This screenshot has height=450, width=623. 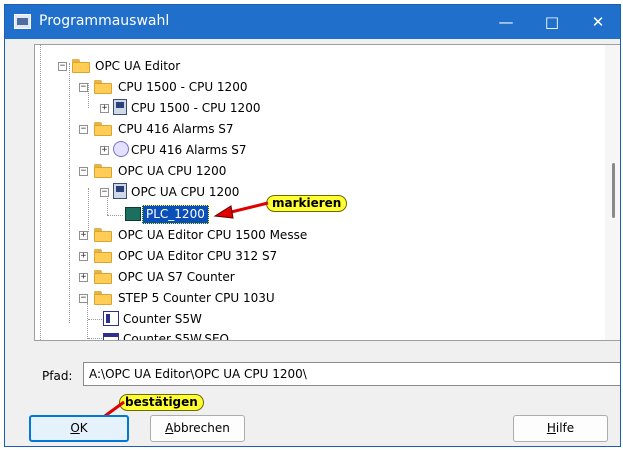 I want to click on tree-item-cpu-1500-program: + CPU 1500 - CPU 1200, so click(x=315, y=109).